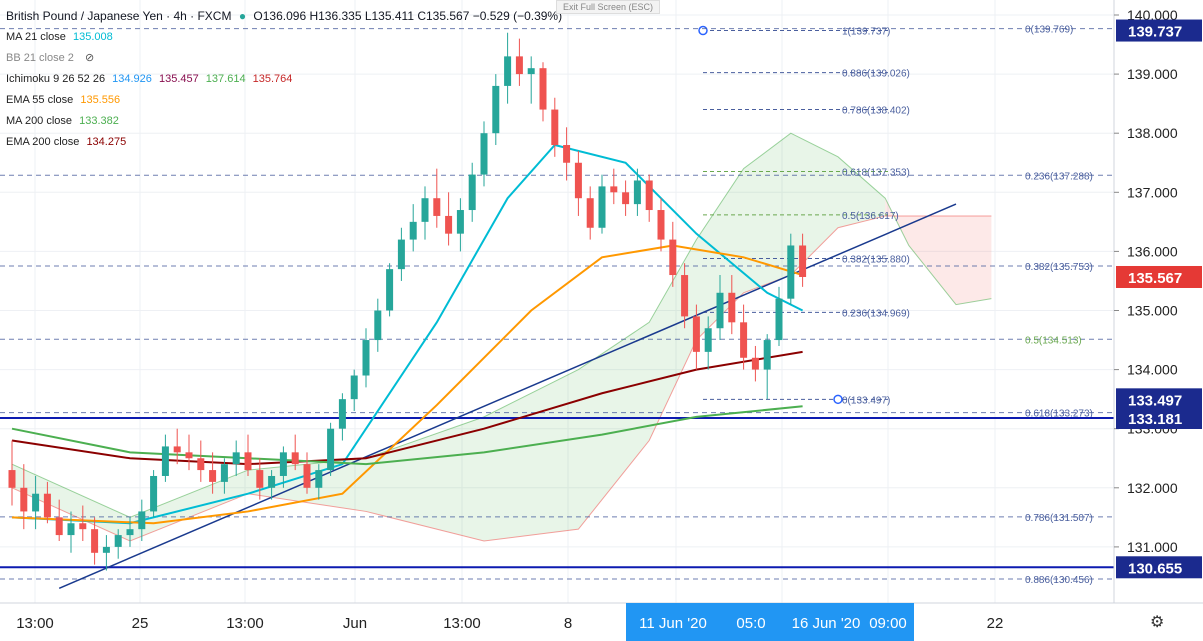 This screenshot has width=1203, height=641. Describe the element at coordinates (1152, 547) in the screenshot. I see `y-tick-label: 131.000` at that location.